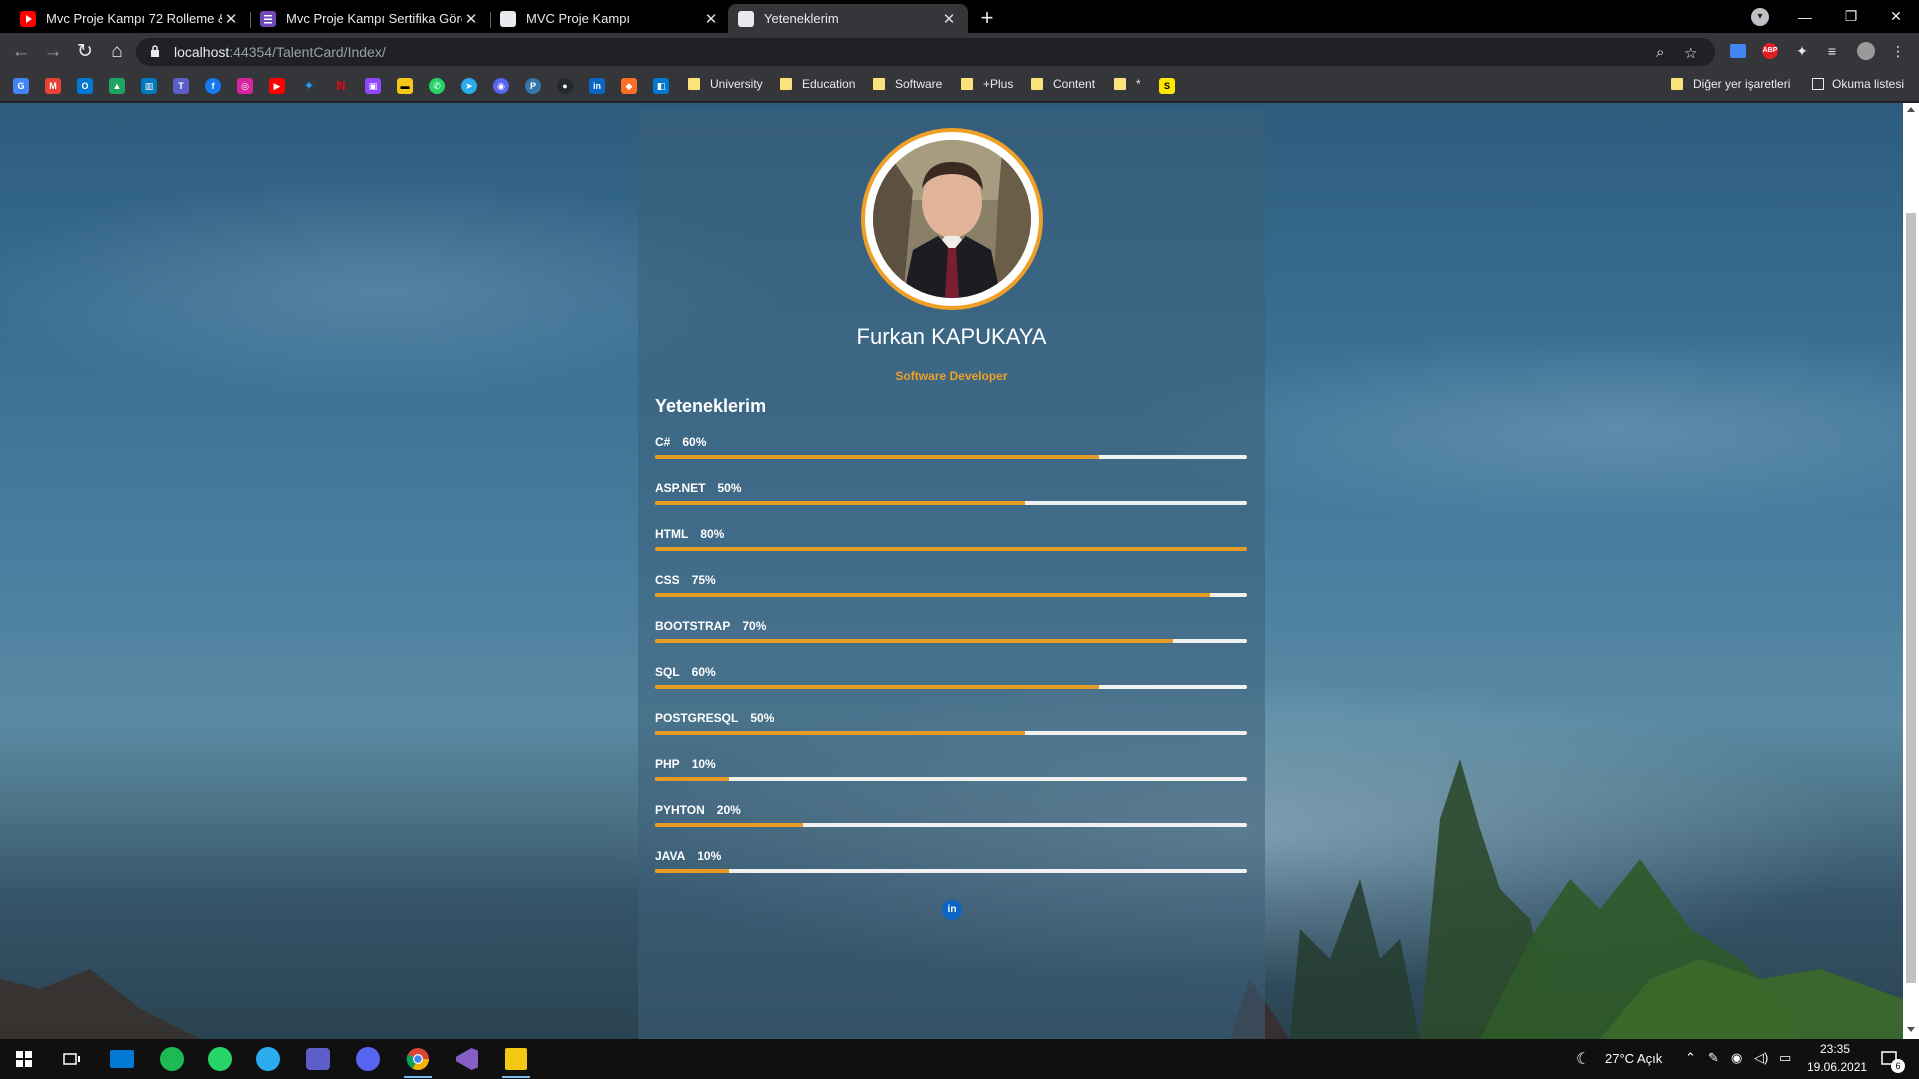 The height and width of the screenshot is (1079, 1919). Describe the element at coordinates (373, 86) in the screenshot. I see `twitch-icon: ▣` at that location.